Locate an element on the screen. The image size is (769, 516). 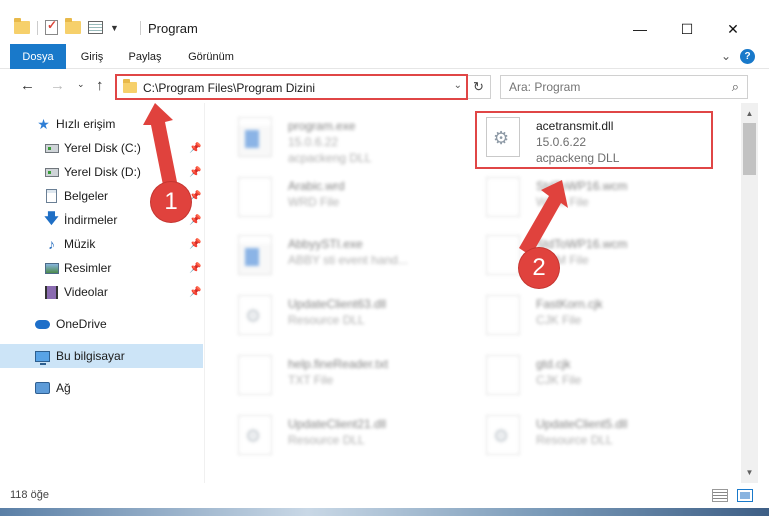
maximize-button: ☐ is located at coordinates (687, 29).